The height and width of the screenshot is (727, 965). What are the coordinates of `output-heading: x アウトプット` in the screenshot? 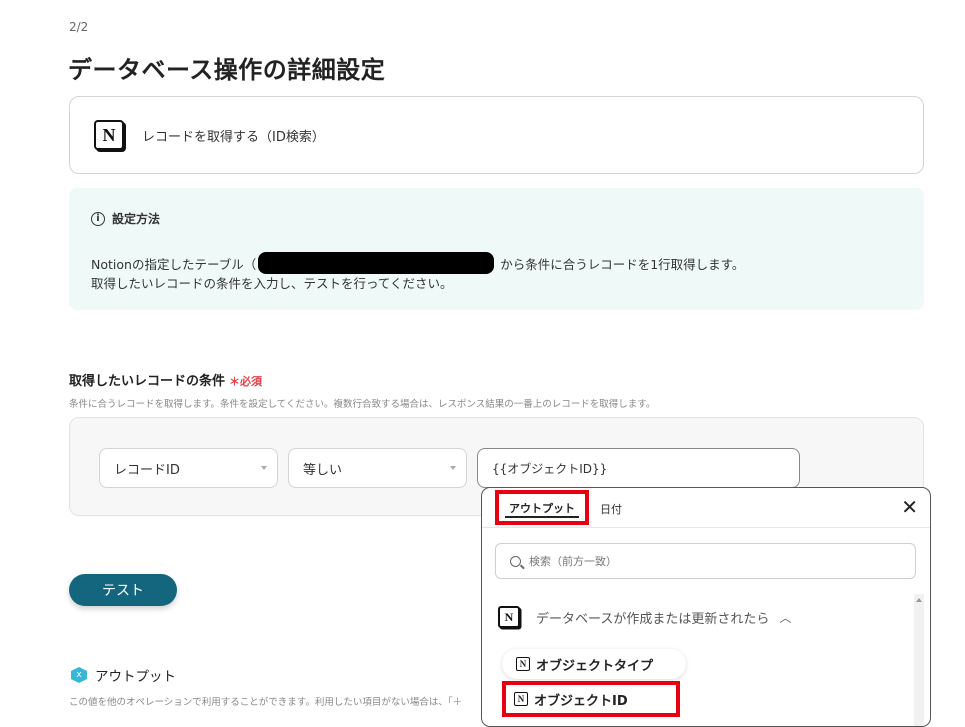 It's located at (123, 675).